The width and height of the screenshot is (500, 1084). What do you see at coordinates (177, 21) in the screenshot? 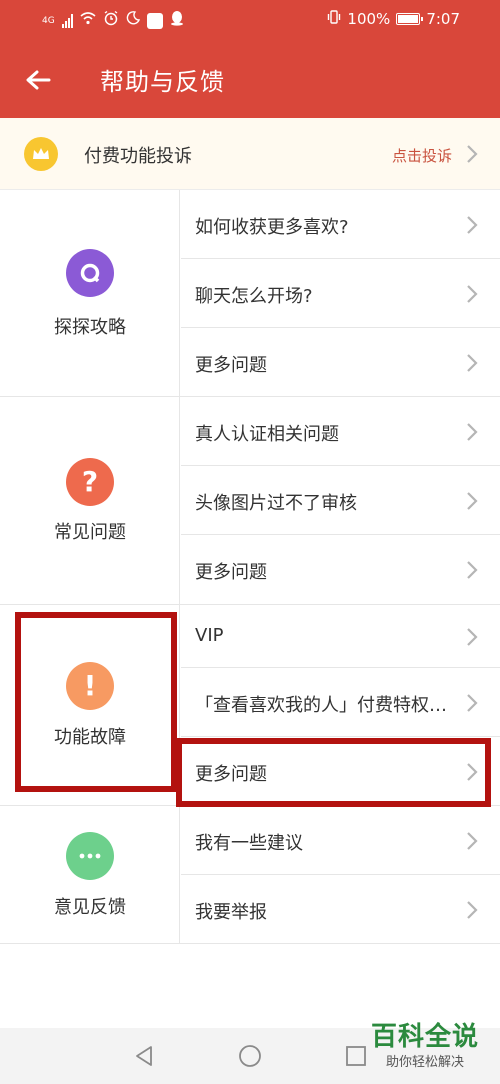
I see `qq-icon` at bounding box center [177, 21].